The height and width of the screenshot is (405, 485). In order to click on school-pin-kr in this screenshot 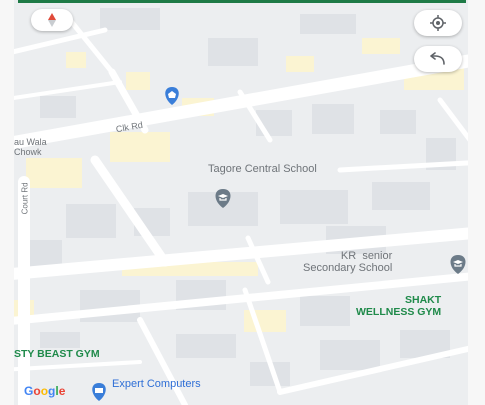, I will do `click(458, 264)`.